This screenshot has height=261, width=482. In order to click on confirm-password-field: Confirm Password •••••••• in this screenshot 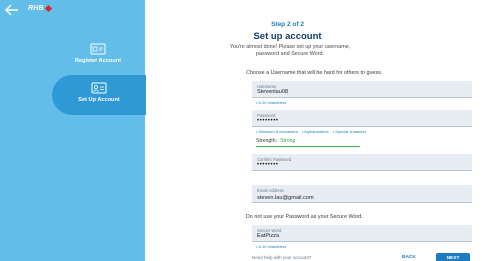, I will do `click(362, 162)`.